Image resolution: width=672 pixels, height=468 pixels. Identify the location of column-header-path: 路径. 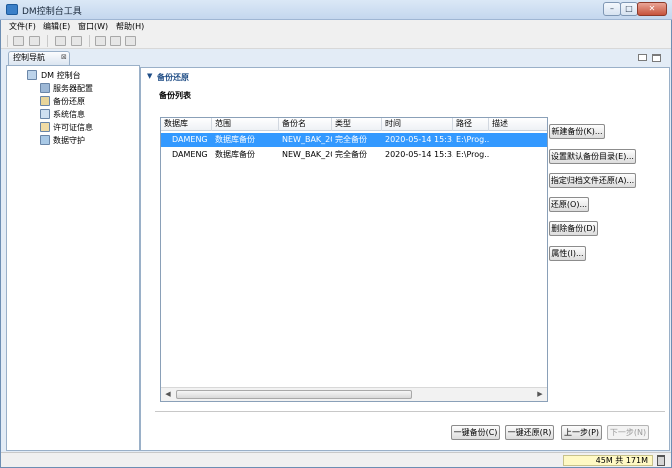
(471, 124).